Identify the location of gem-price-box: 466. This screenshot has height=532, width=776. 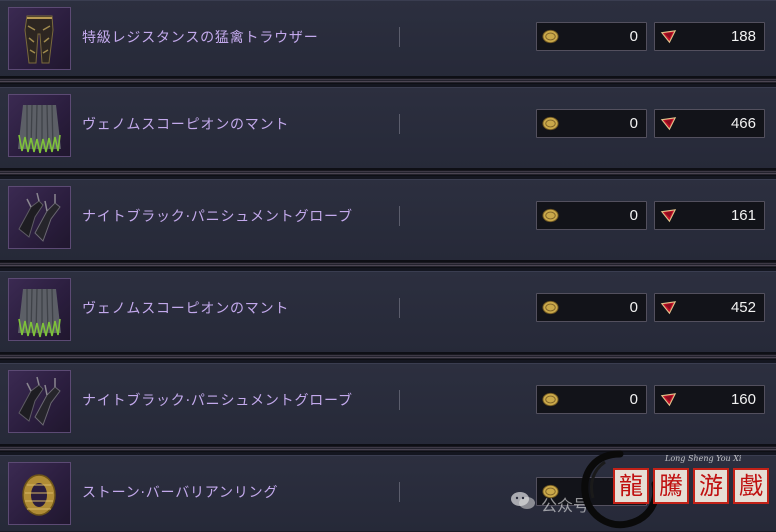
(709, 123).